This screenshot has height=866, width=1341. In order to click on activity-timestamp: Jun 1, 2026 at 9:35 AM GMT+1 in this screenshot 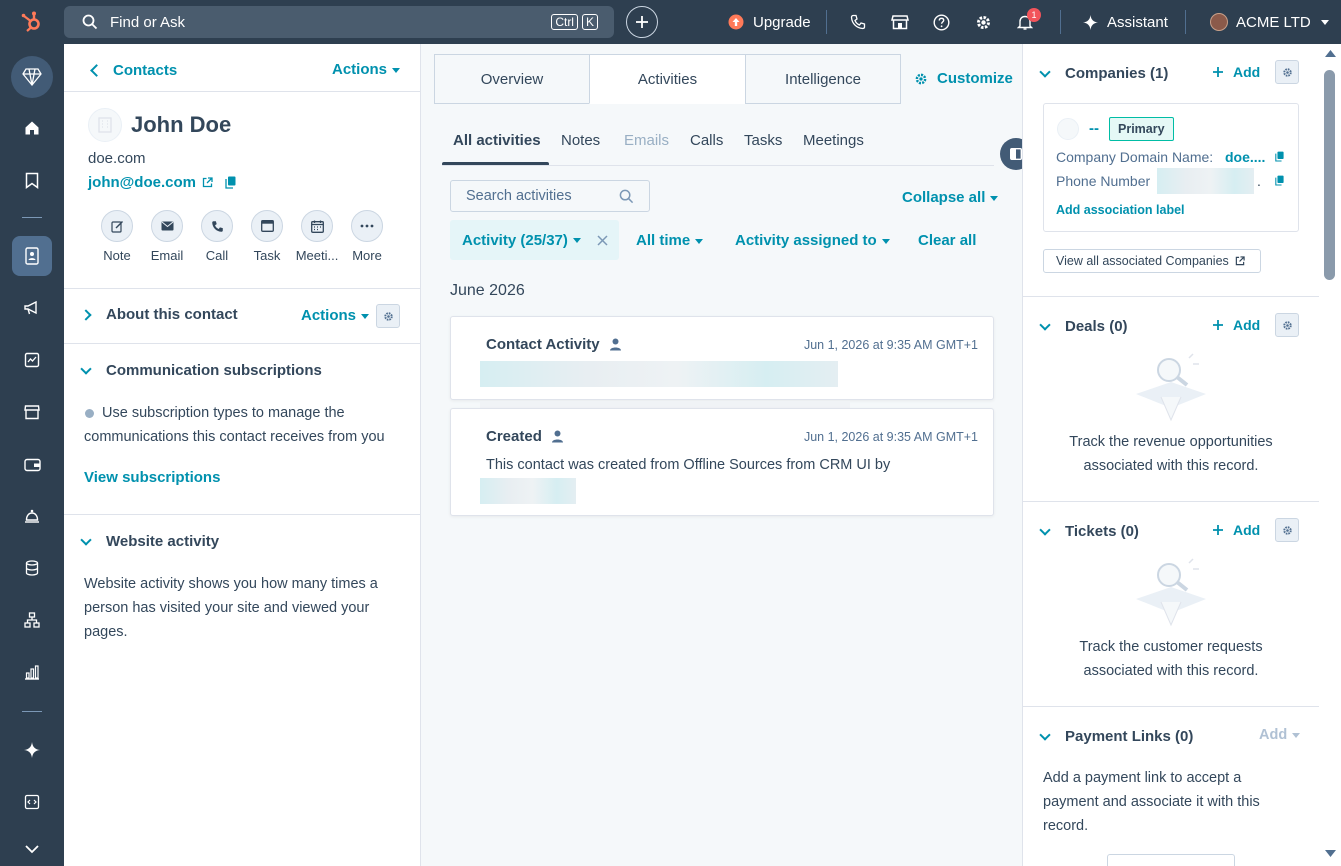, I will do `click(890, 345)`.